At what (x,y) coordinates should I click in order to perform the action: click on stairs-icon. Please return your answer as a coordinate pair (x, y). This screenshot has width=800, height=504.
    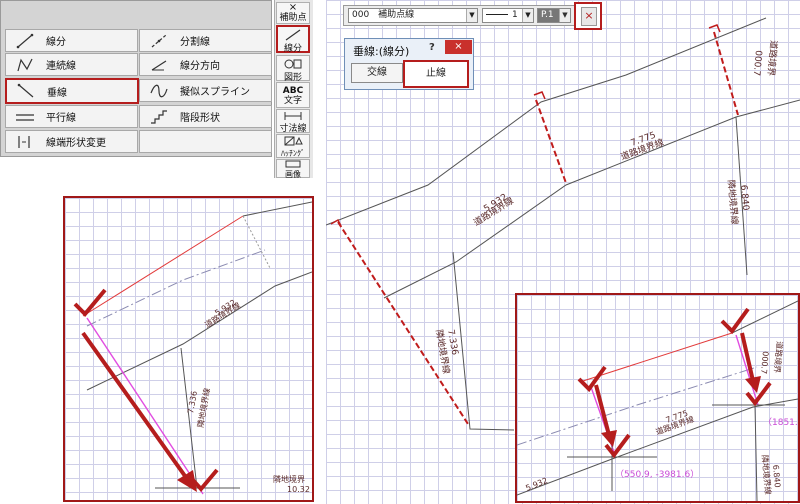
    Looking at the image, I should click on (159, 116).